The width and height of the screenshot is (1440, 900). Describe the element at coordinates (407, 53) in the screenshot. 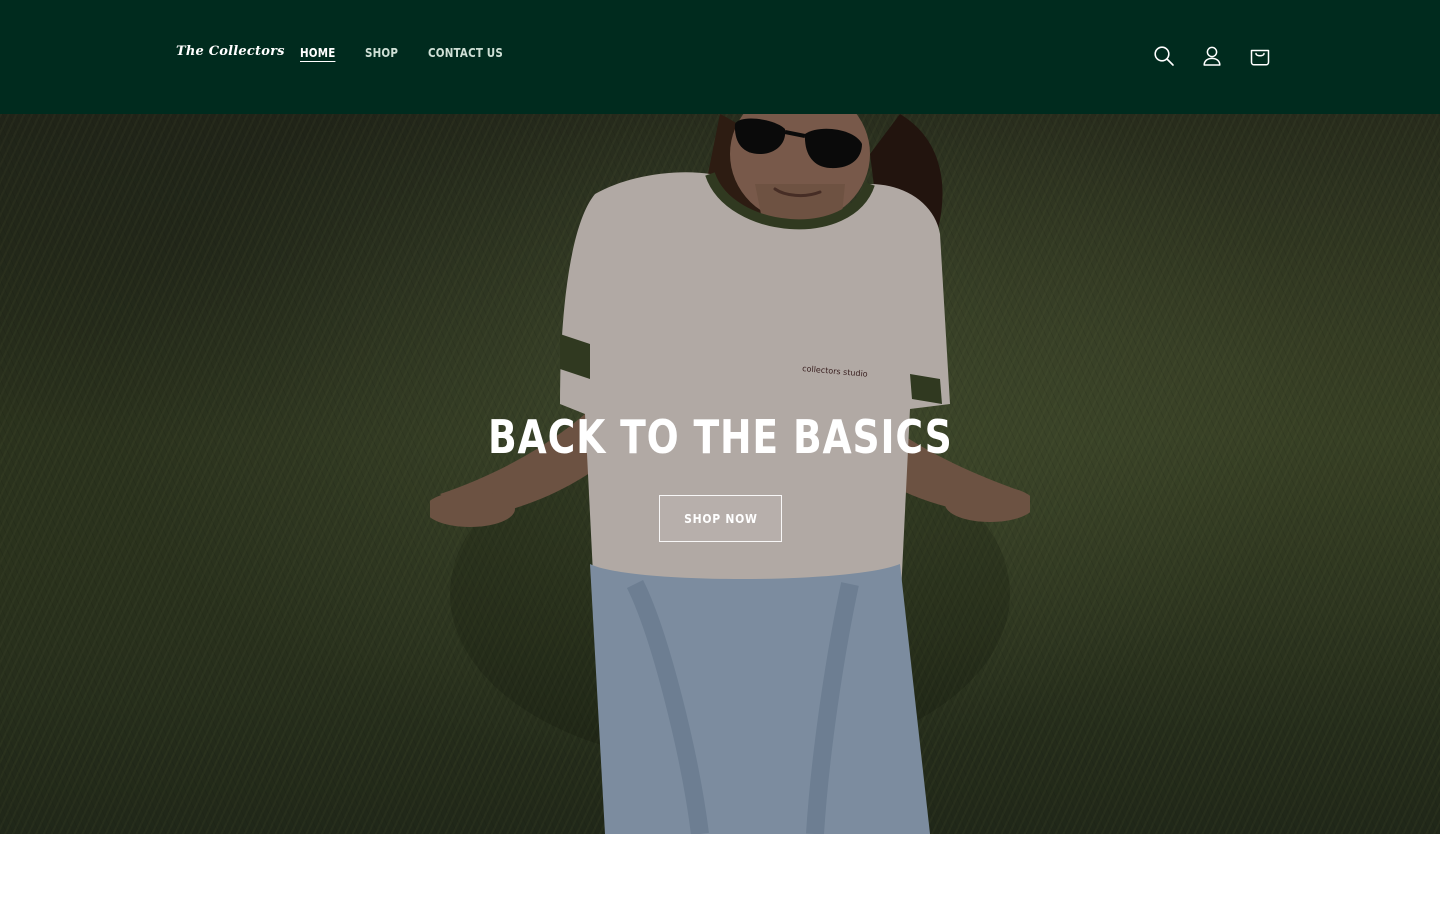

I see `main-navigation: HOME SHOP CONTACT US` at that location.